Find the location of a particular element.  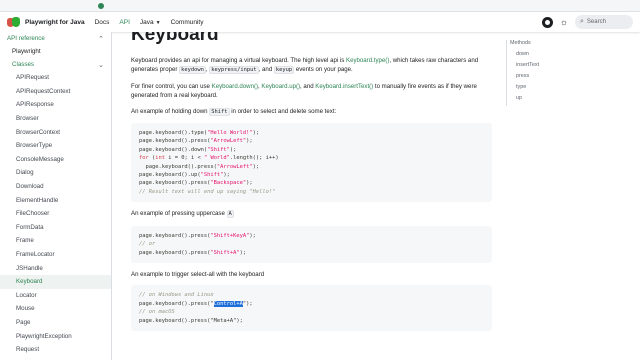

selected-text: Control+A is located at coordinates (228, 303).